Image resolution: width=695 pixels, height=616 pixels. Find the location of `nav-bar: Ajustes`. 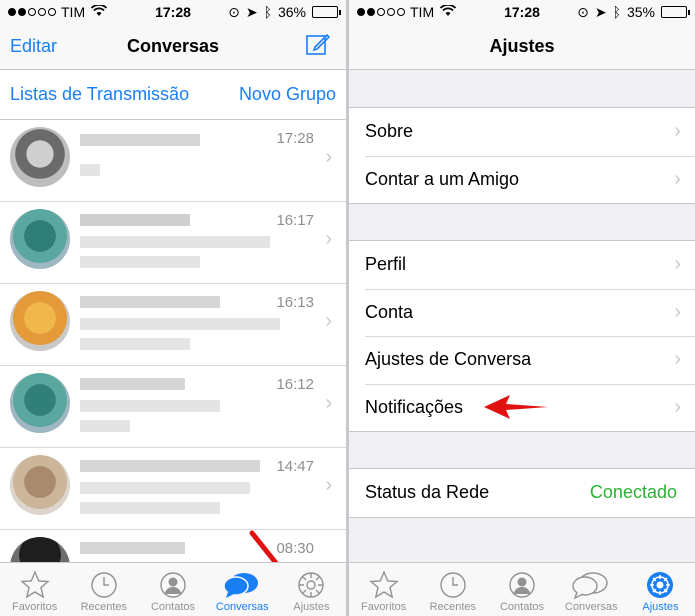

nav-bar: Ajustes is located at coordinates (522, 47).